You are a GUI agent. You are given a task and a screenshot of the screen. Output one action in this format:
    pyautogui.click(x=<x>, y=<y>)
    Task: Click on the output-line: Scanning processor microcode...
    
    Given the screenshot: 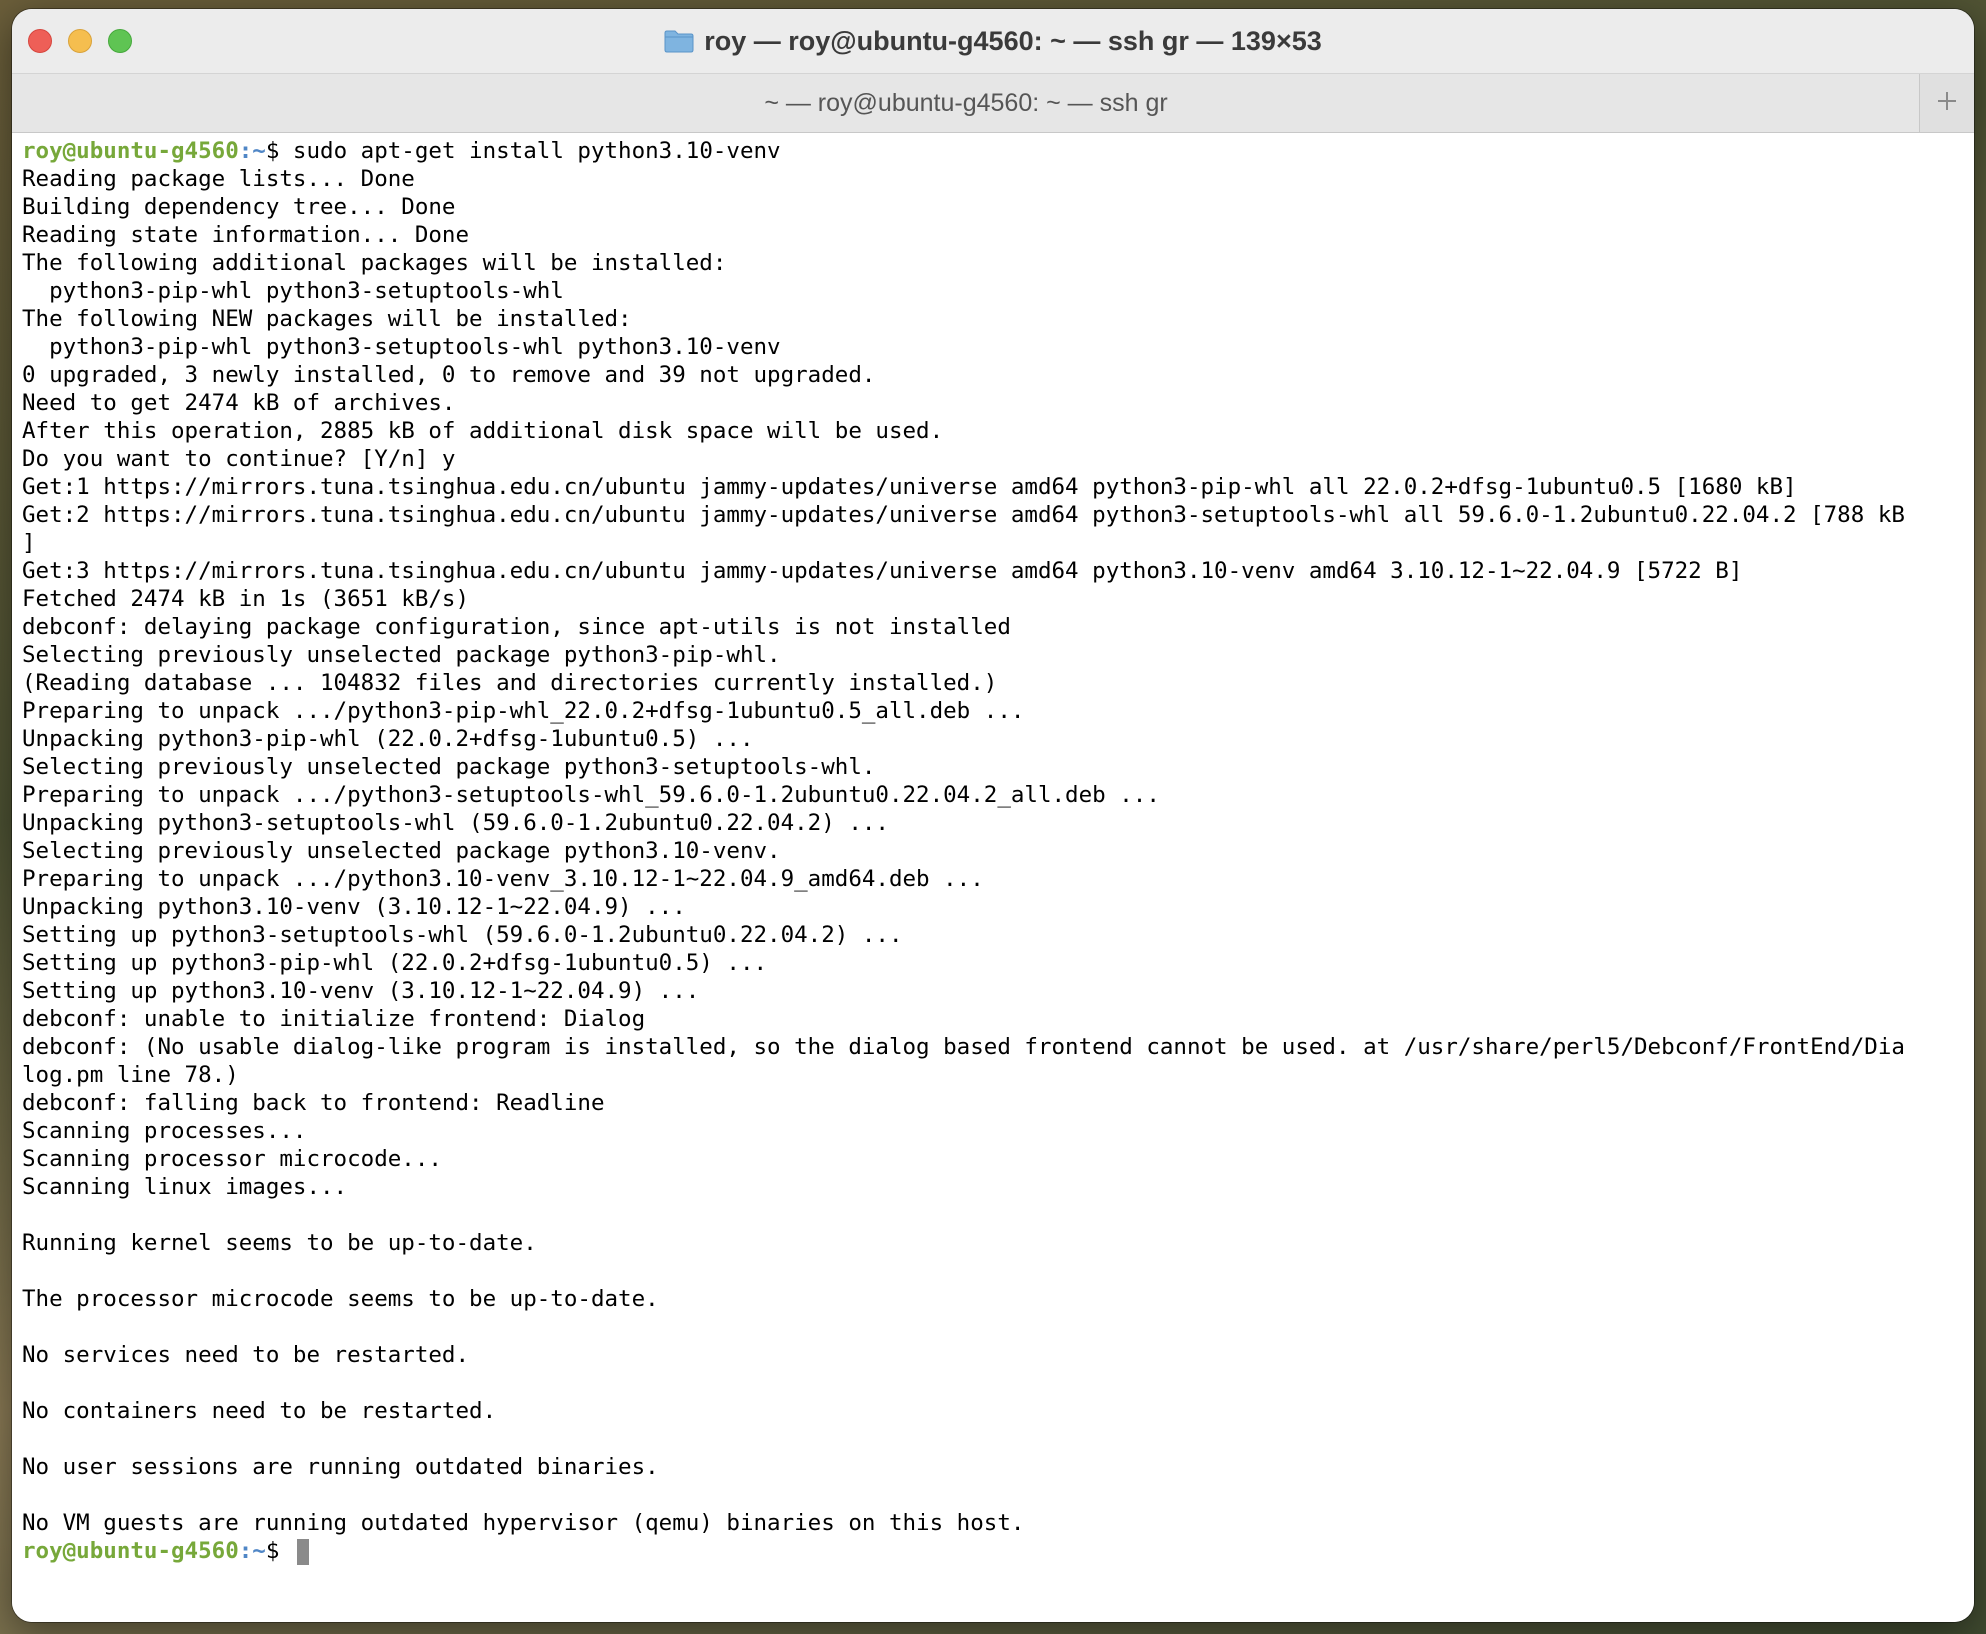 What is the action you would take?
    pyautogui.click(x=232, y=1159)
    